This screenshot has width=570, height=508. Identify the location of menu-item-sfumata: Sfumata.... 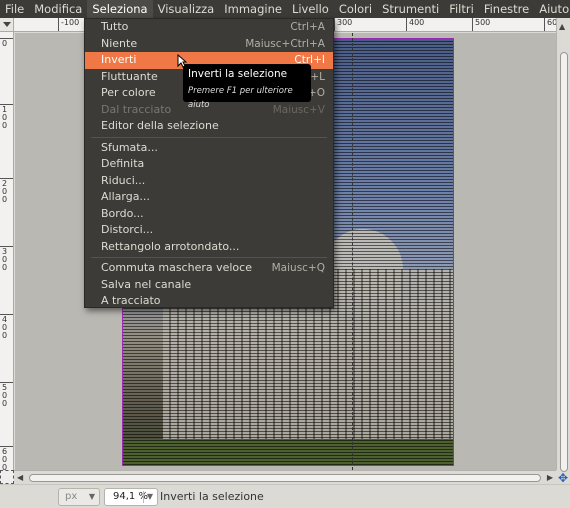
(209, 148).